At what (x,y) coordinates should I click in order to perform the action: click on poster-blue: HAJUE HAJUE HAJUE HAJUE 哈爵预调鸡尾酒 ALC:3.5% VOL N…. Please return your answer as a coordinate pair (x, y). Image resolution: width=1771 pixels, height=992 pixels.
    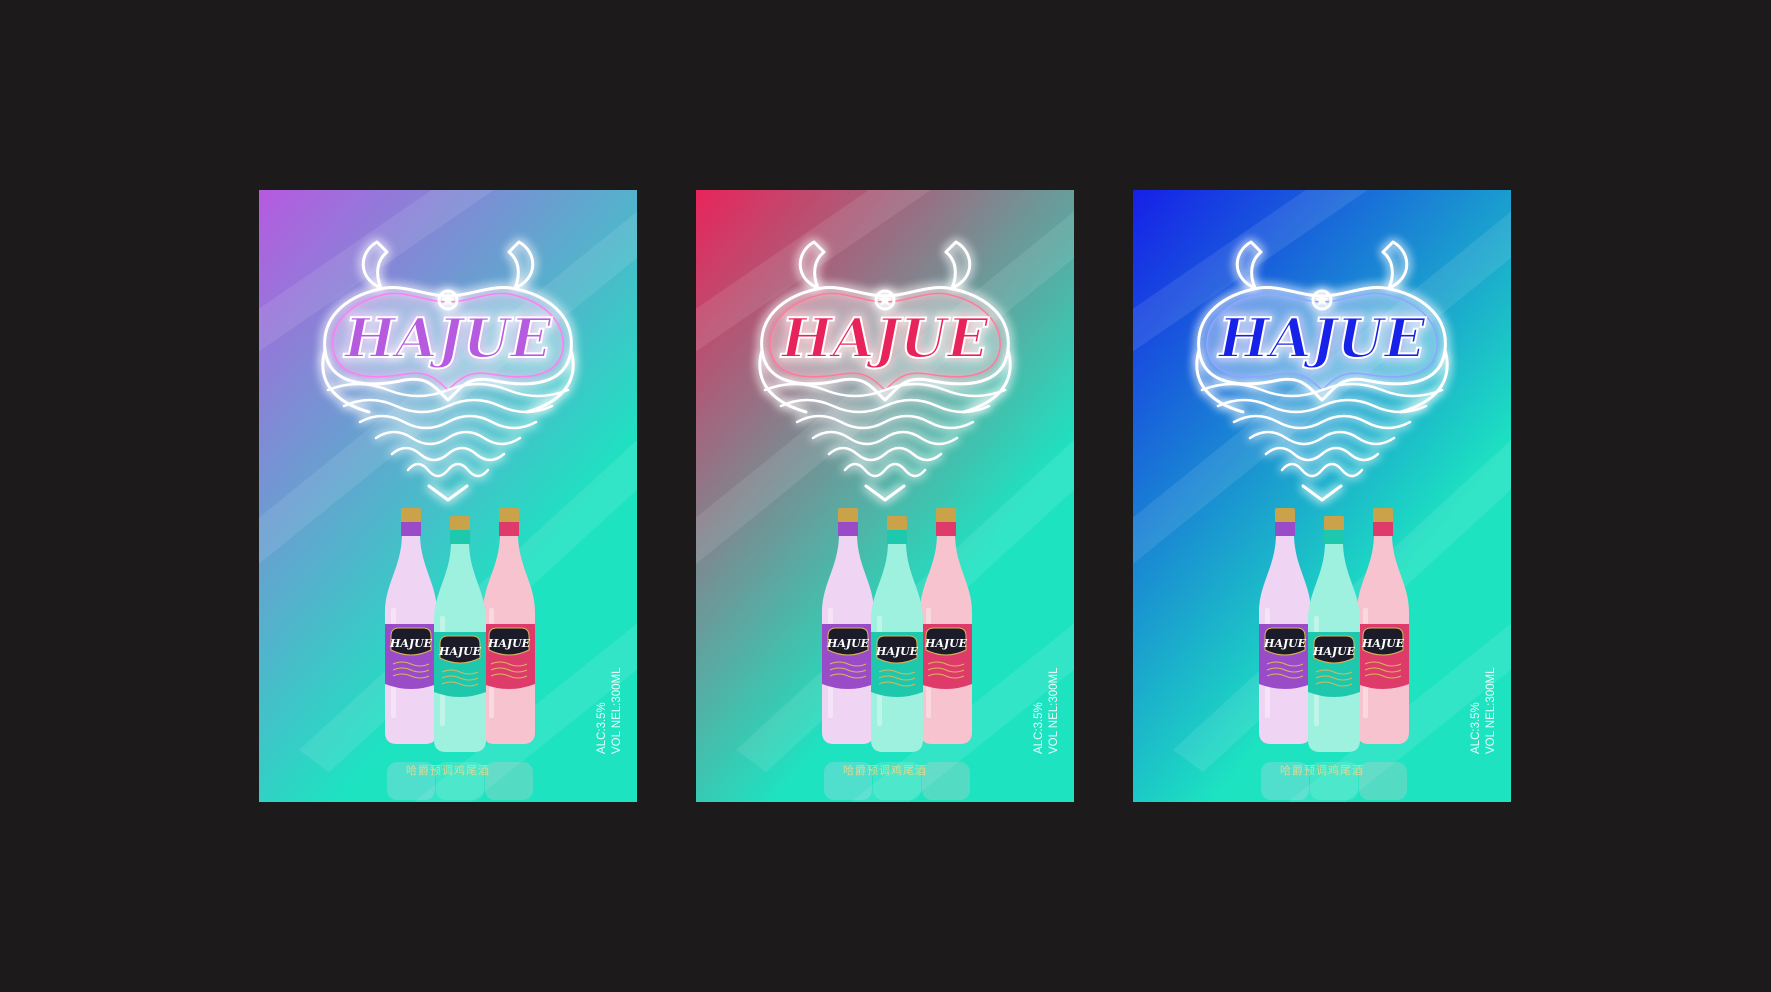
    Looking at the image, I should click on (1322, 496).